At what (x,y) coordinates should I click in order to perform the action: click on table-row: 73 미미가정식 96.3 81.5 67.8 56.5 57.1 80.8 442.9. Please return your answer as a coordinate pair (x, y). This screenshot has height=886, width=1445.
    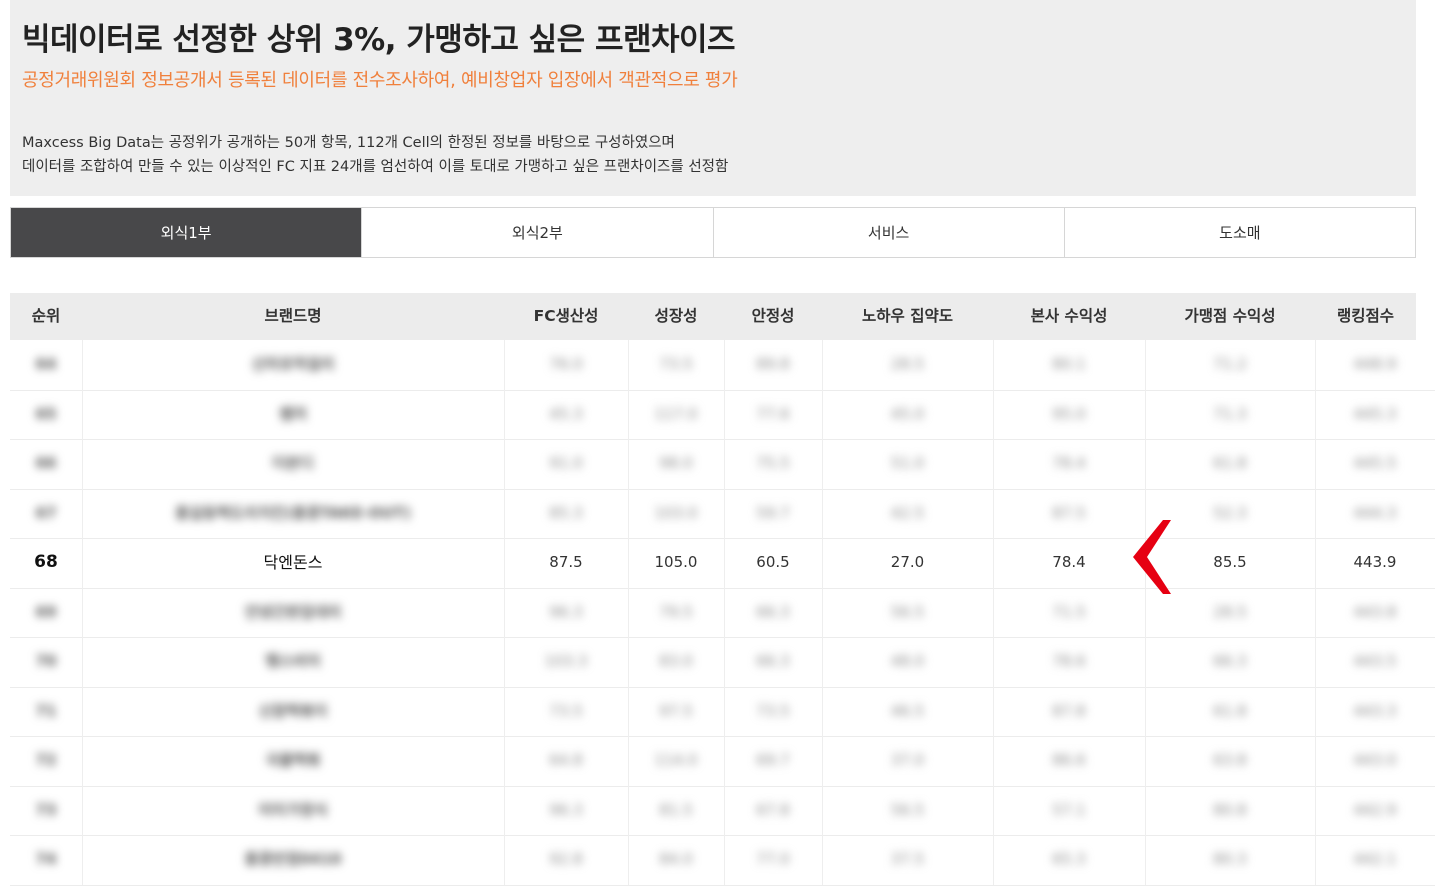
    Looking at the image, I should click on (722, 810).